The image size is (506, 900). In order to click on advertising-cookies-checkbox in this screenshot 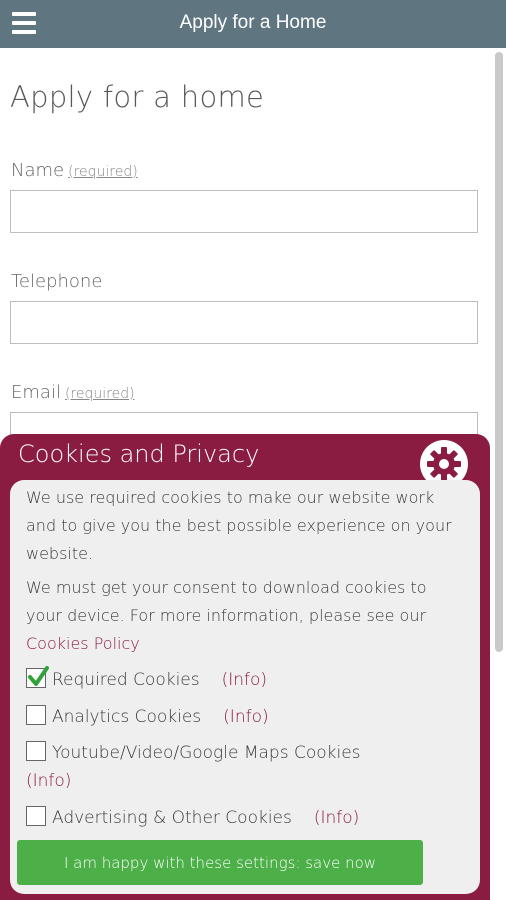, I will do `click(36, 816)`.